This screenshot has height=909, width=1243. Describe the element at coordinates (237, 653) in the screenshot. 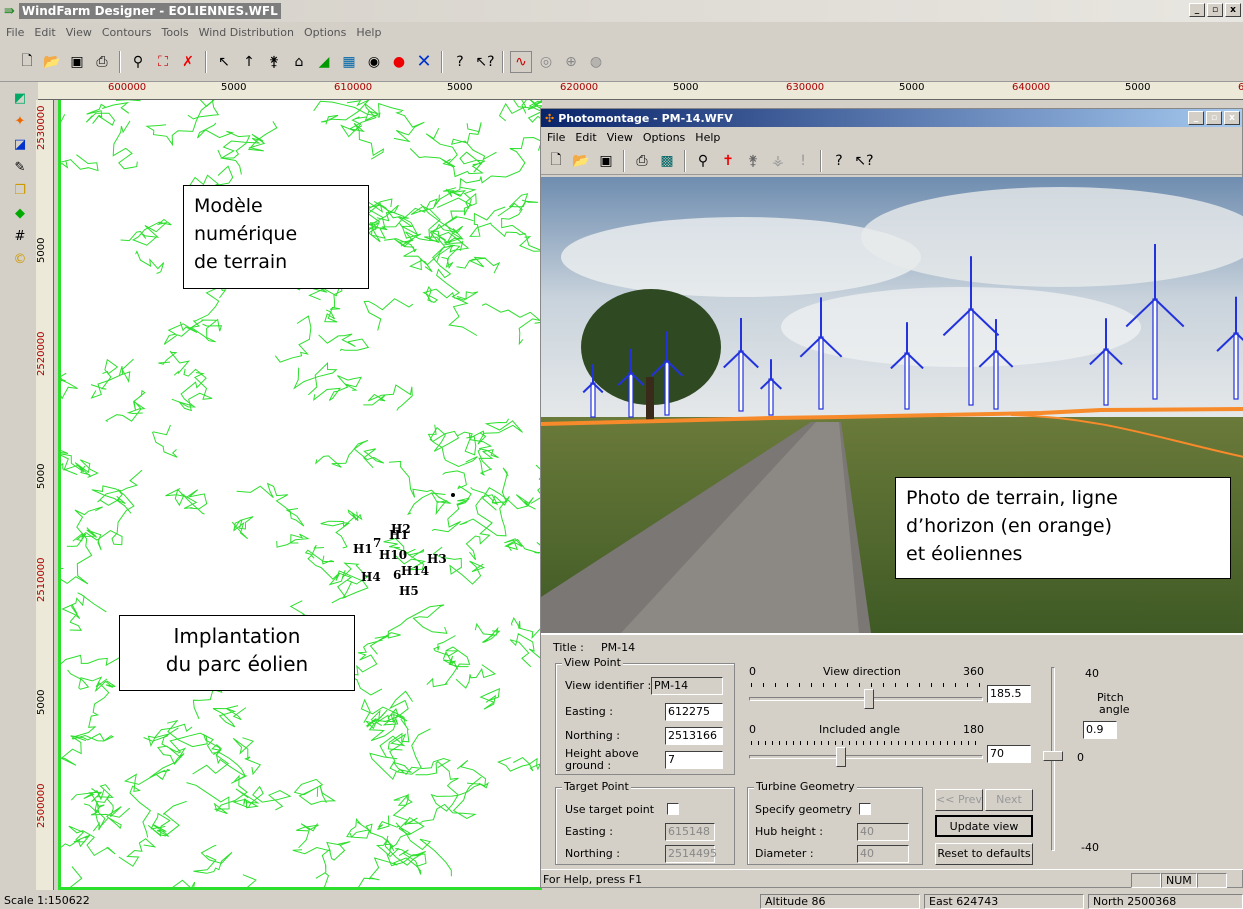

I see `callout-park-layout: Implantation du parc éolien` at that location.